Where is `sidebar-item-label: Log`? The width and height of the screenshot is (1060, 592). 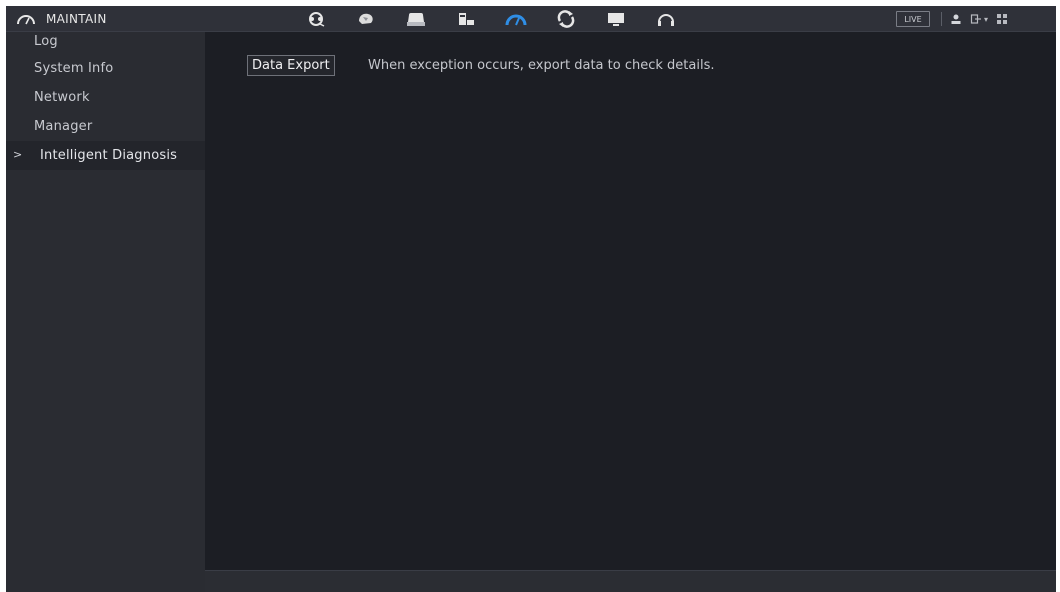
sidebar-item-label: Log is located at coordinates (46, 41).